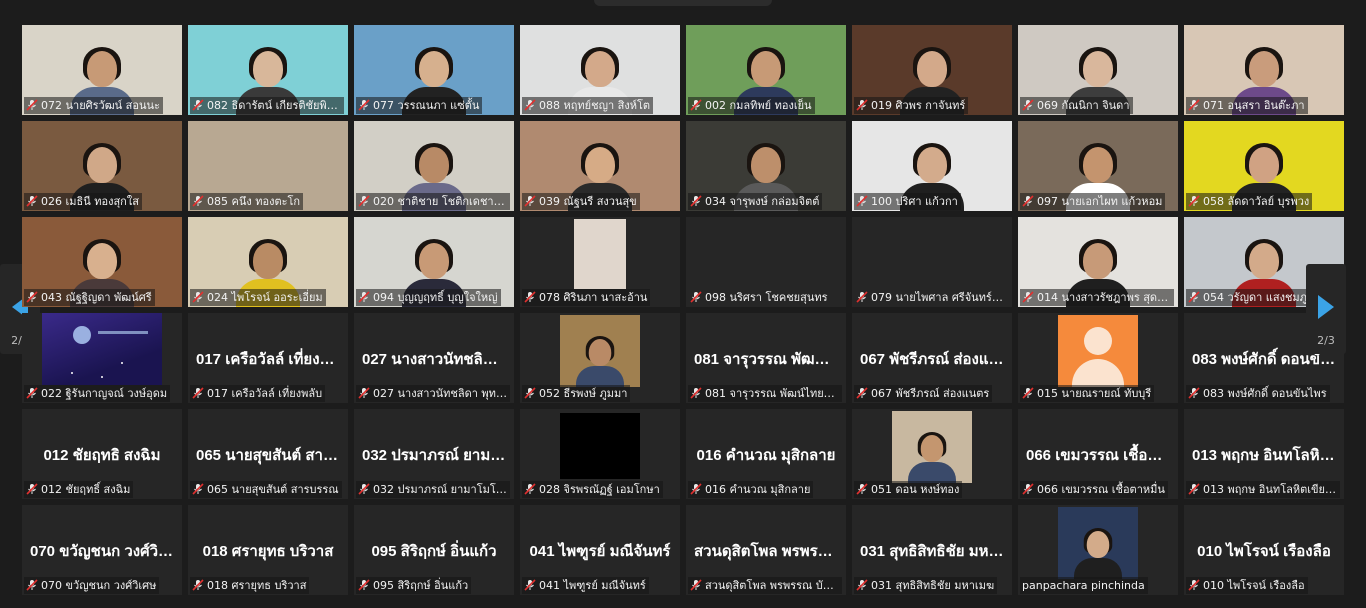 This screenshot has height=608, width=1366. I want to click on participant-name-label: 010 ไพโรจน์ เรืองลือ, so click(1247, 585).